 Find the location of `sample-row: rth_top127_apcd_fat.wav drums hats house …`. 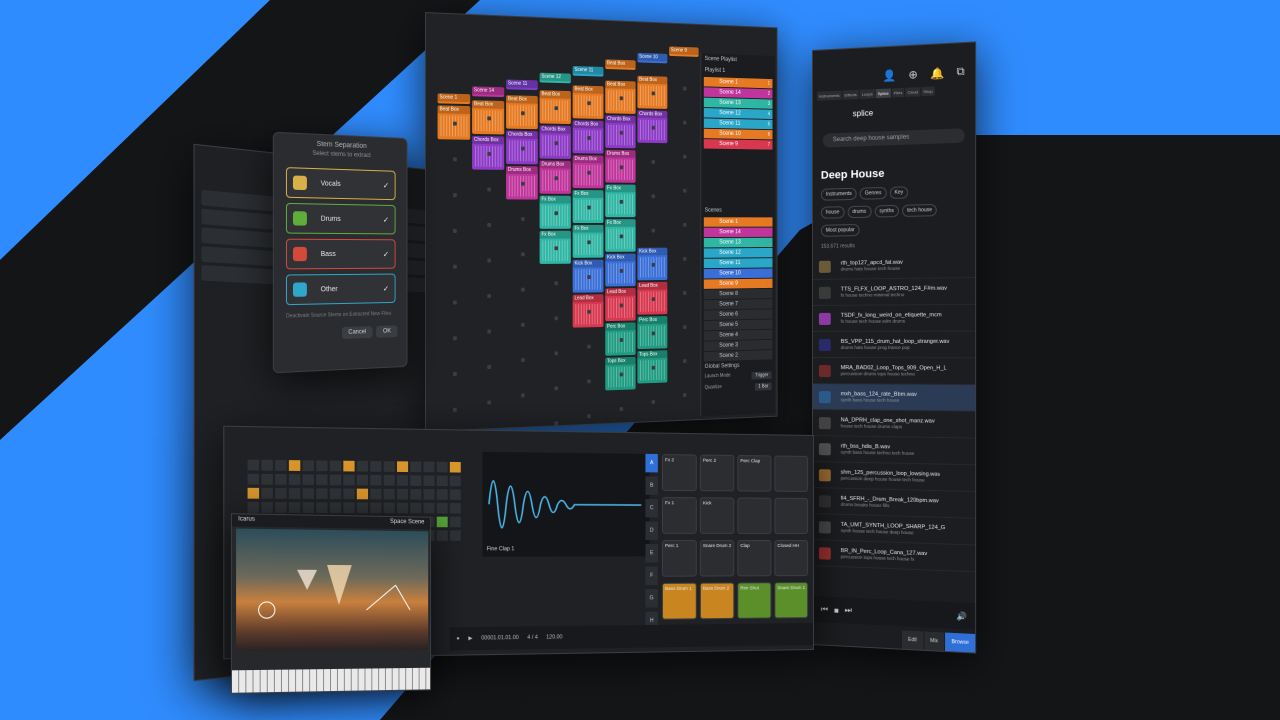

sample-row: rth_top127_apcd_fat.wav drums hats house … is located at coordinates (894, 265).